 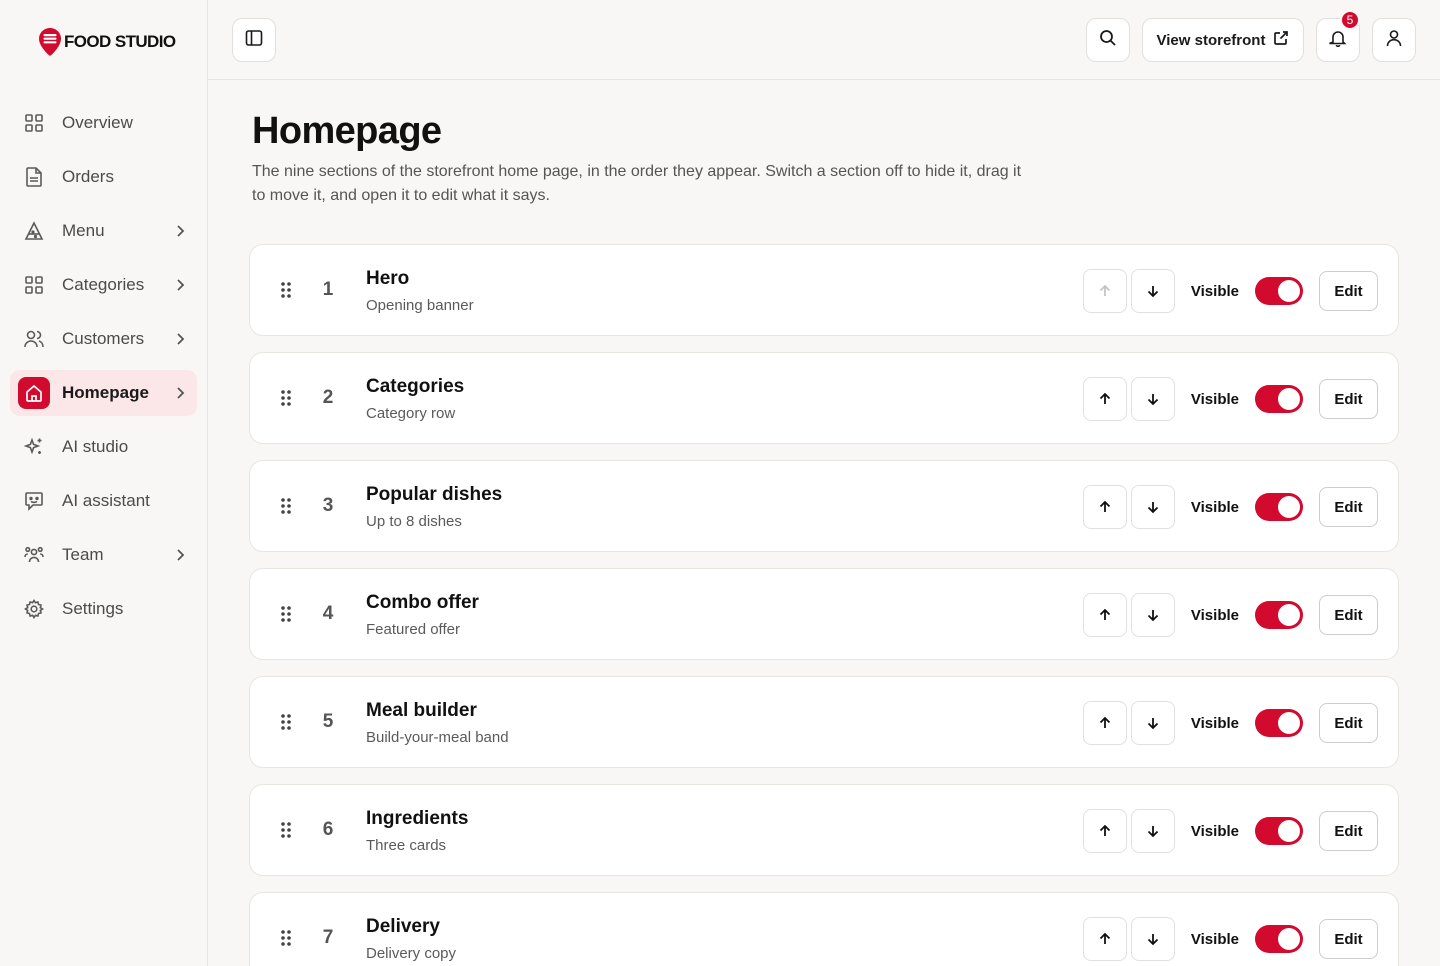 I want to click on section-row: 1 Hero Opening banner Visible Edit, so click(x=824, y=290).